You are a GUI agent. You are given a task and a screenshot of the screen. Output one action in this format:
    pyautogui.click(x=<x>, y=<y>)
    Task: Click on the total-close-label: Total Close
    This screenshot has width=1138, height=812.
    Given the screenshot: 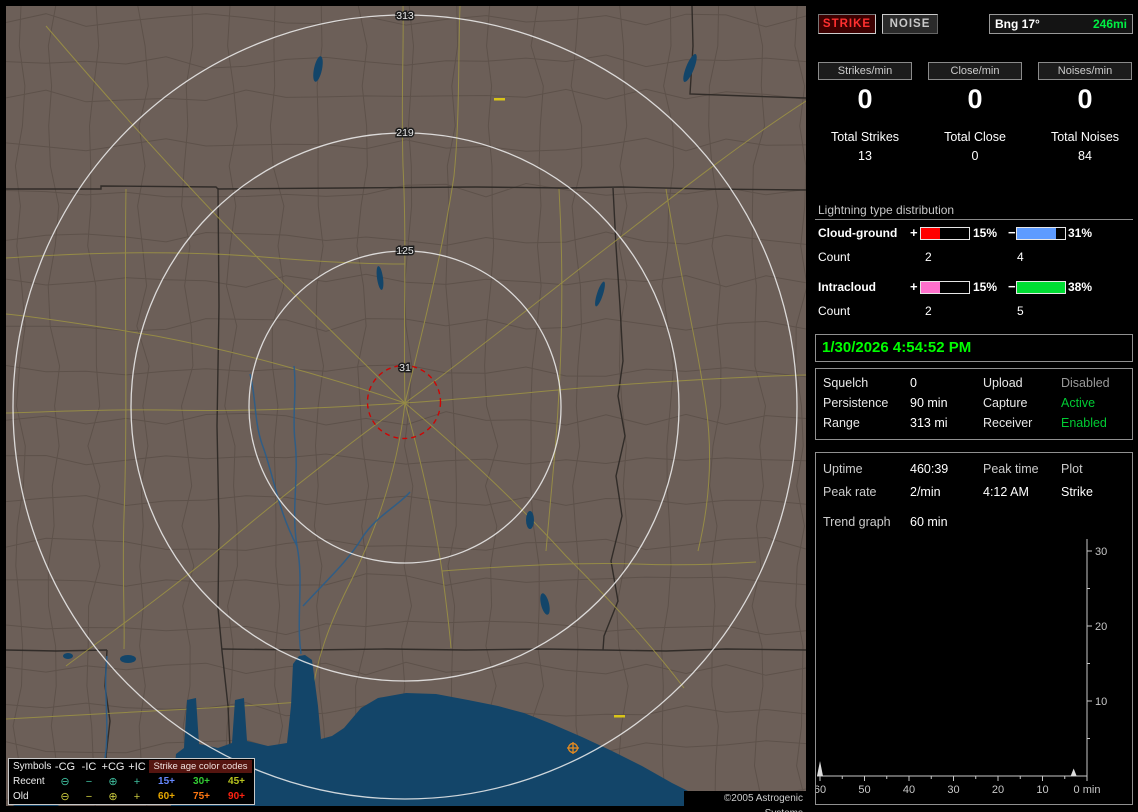 What is the action you would take?
    pyautogui.click(x=975, y=137)
    